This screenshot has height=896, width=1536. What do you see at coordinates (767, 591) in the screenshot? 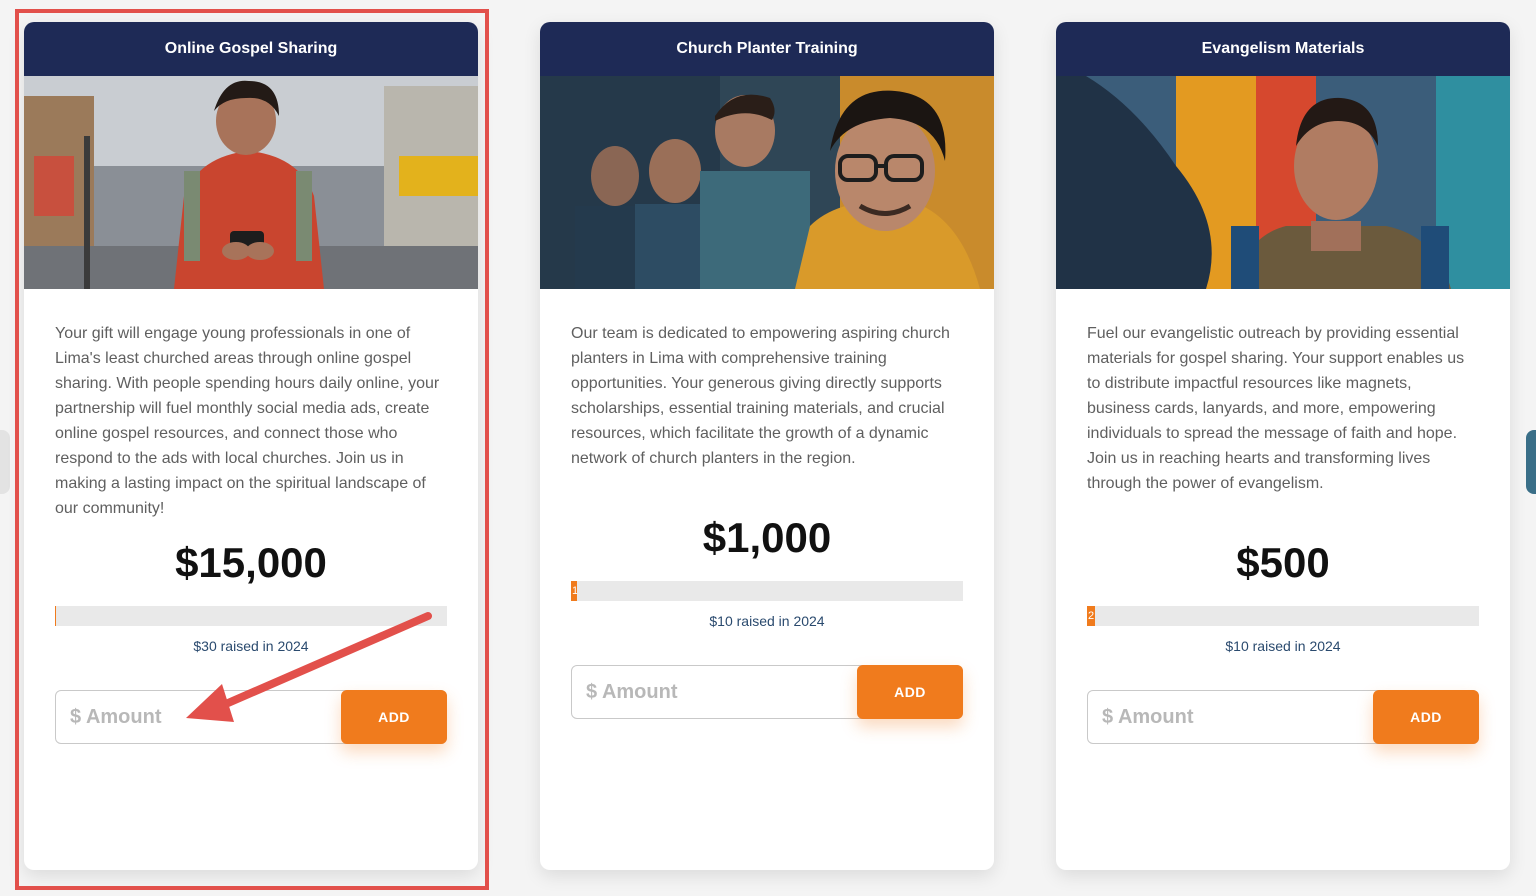
I see `progress-bar: 1` at bounding box center [767, 591].